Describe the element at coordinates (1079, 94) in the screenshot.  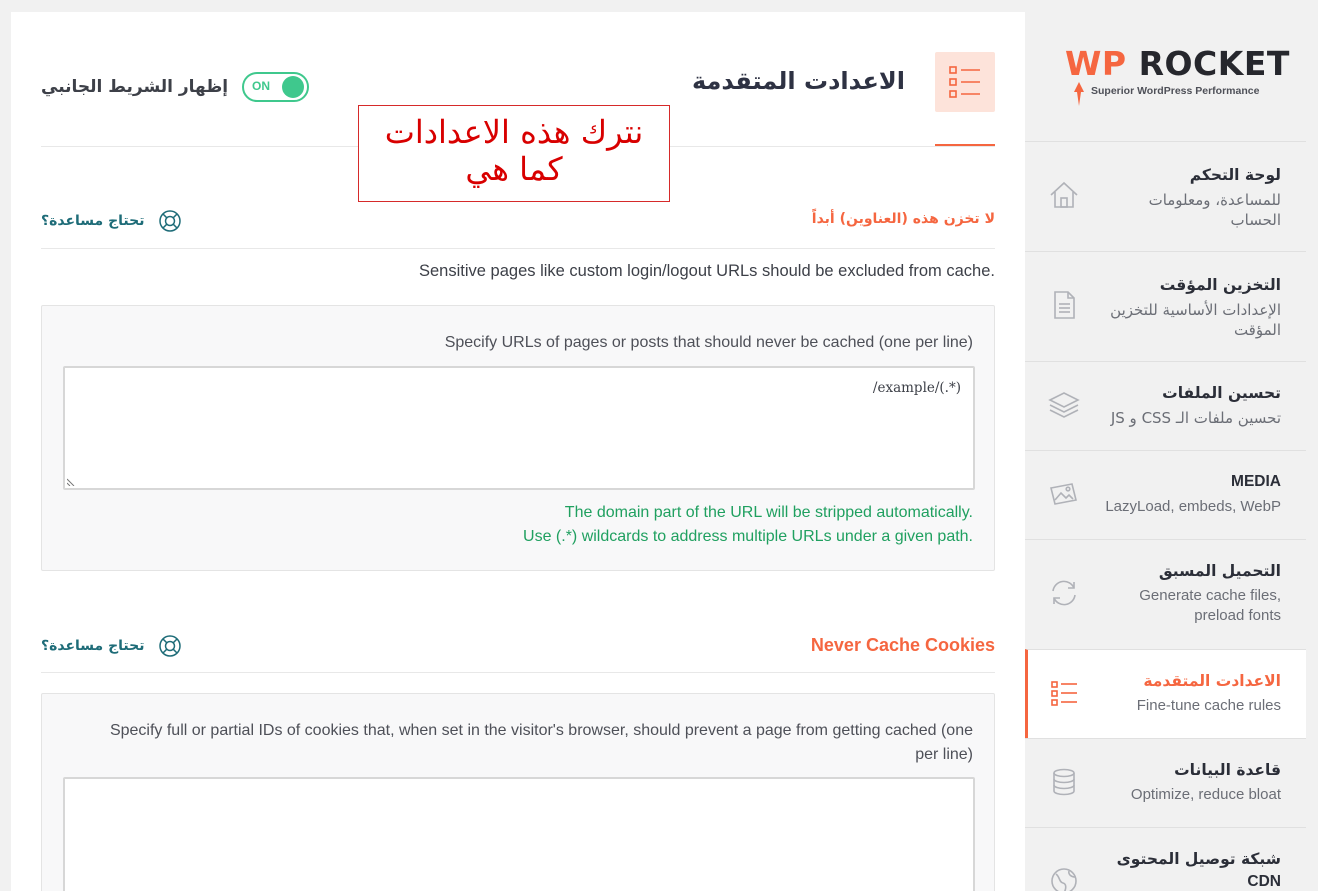
I see `rocket-flame-icon` at that location.